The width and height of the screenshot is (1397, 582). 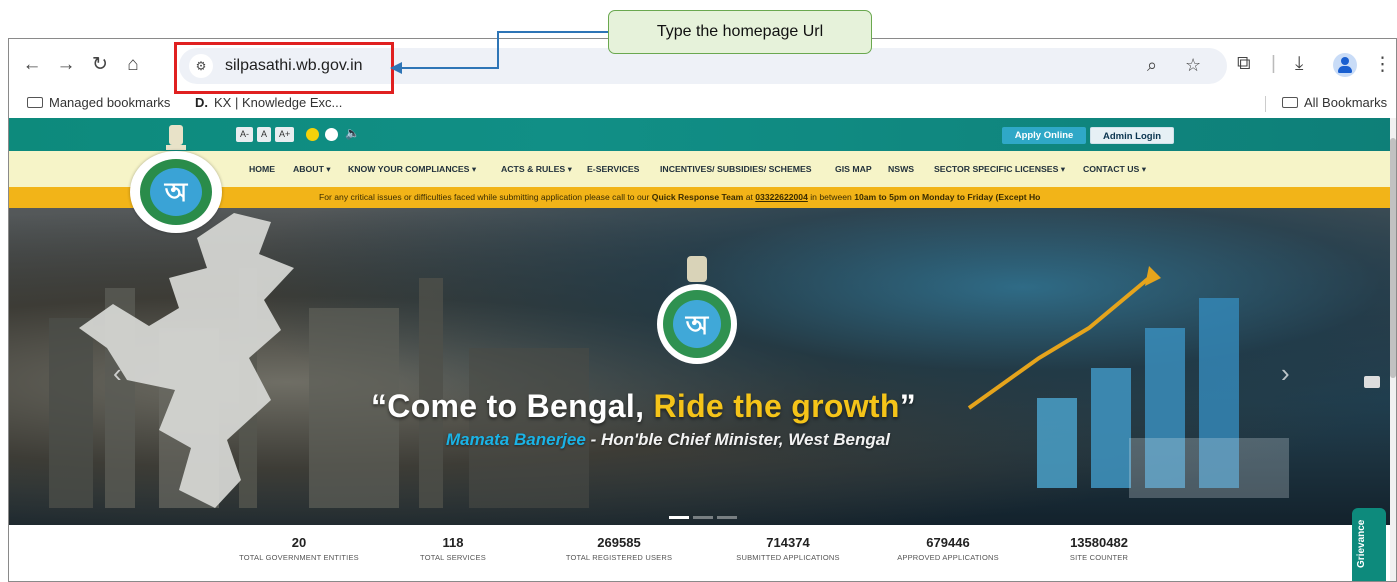 What do you see at coordinates (312, 169) in the screenshot?
I see `menu-about: ABOUT ▾` at bounding box center [312, 169].